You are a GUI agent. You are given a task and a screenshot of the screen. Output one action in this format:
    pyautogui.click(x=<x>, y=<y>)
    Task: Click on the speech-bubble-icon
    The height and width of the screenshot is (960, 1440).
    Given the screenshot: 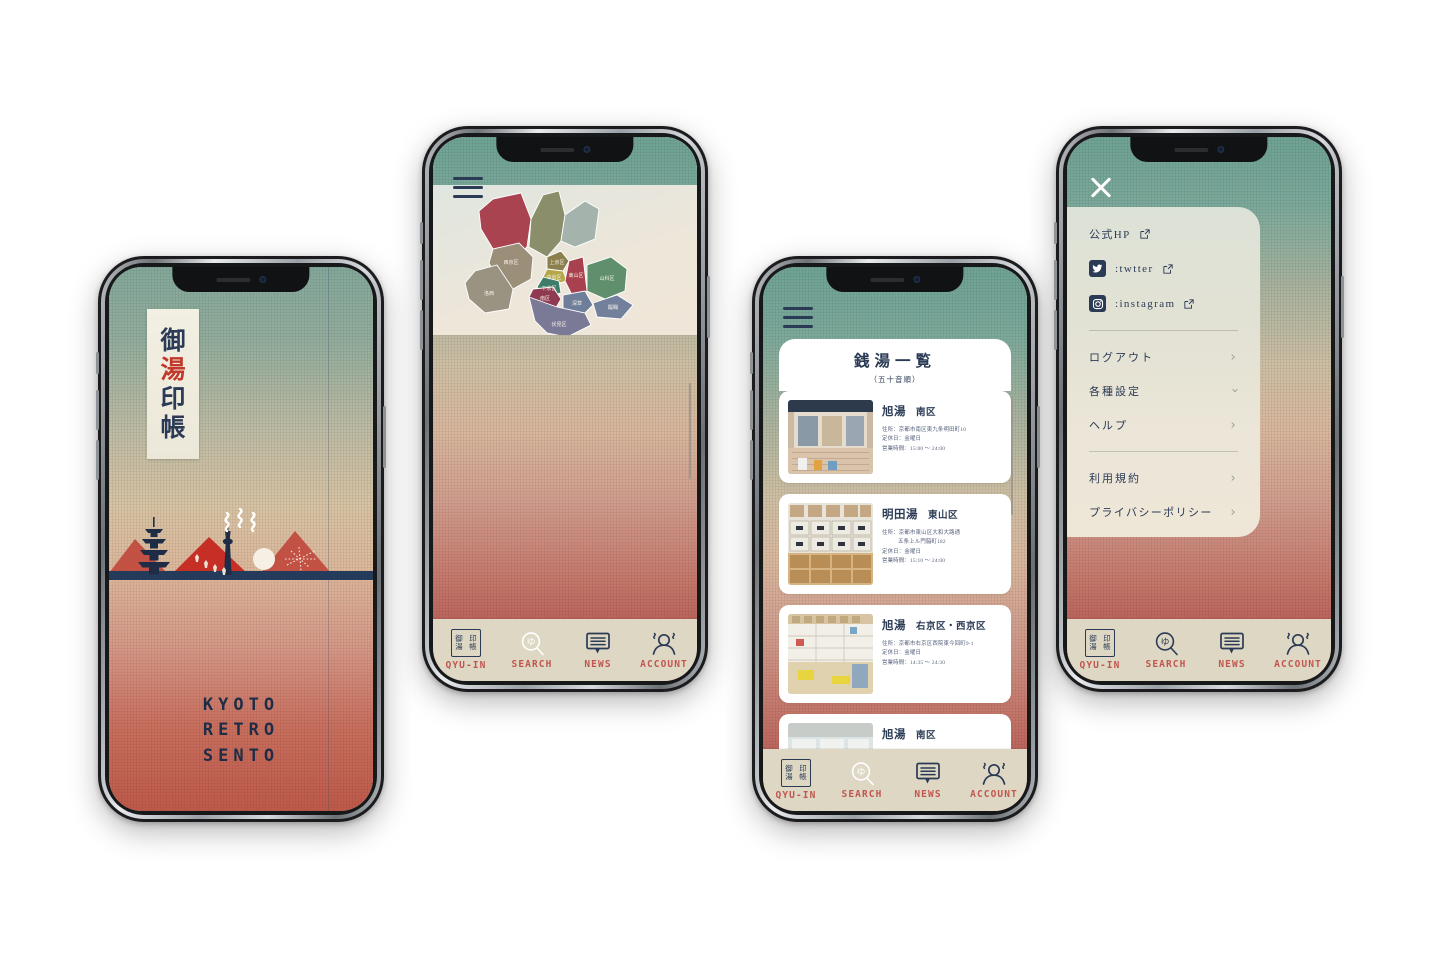 What is the action you would take?
    pyautogui.click(x=598, y=642)
    